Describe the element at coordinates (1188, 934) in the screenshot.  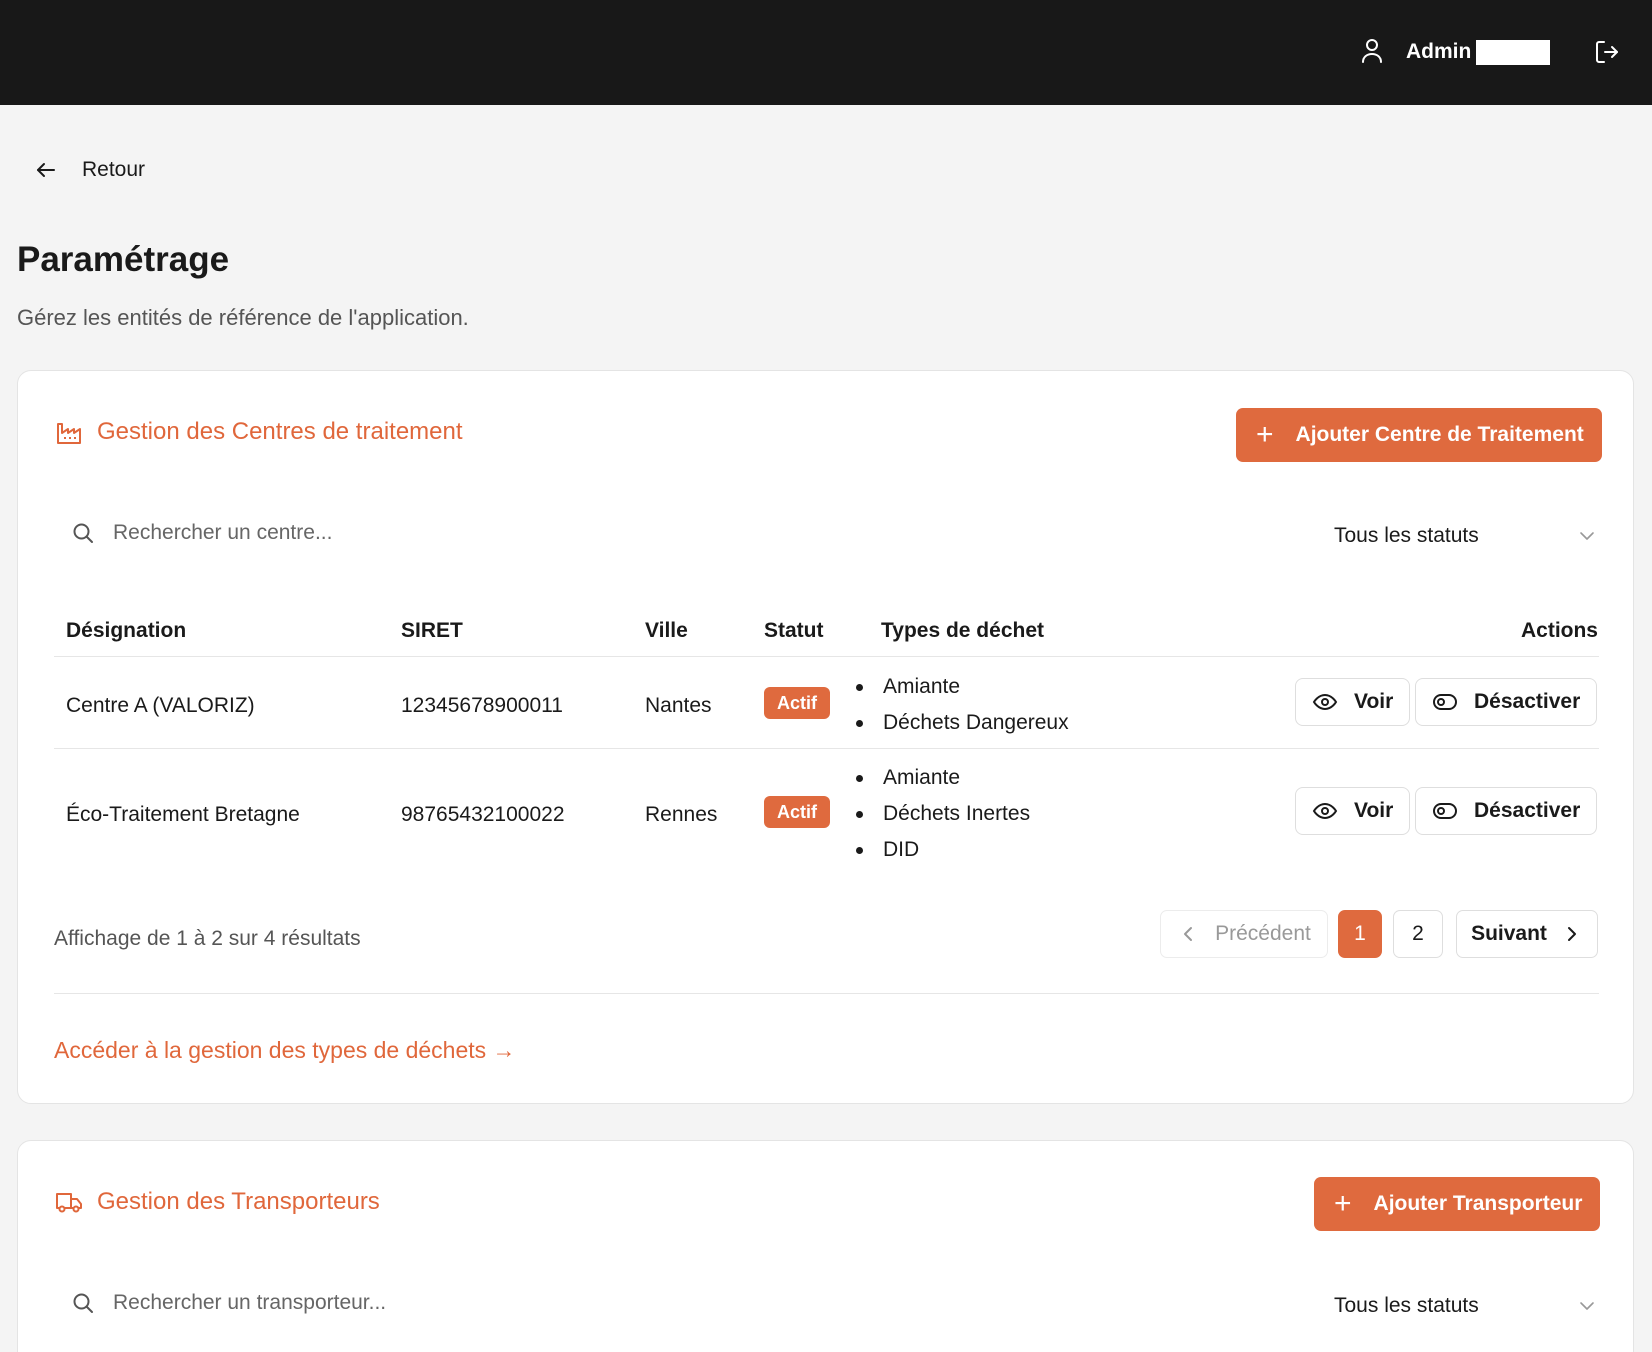
I see `chevron-left-icon` at that location.